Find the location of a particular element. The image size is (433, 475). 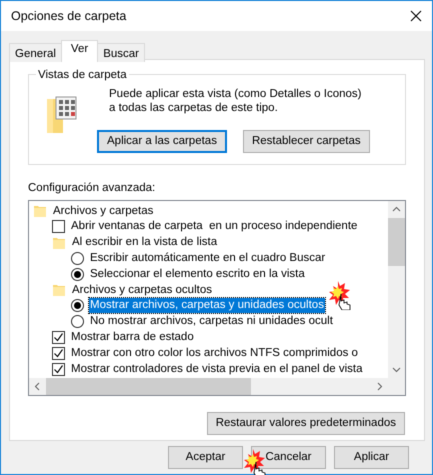

tree-item: Mostrar con otro color los archivos NTFS comprimidos o is located at coordinates (214, 353).